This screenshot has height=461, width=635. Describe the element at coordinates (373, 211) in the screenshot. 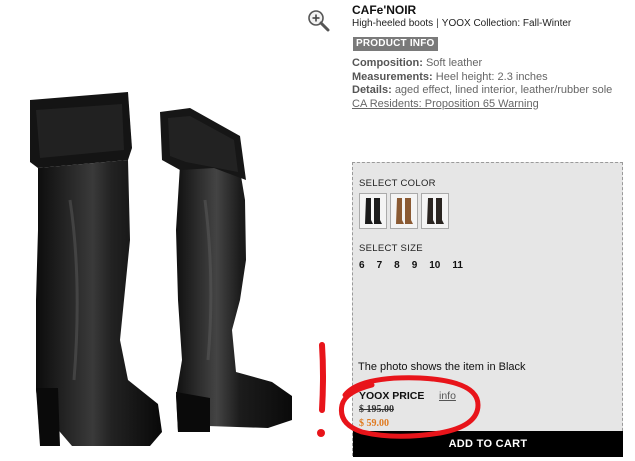

I see `color-swatch-black` at that location.